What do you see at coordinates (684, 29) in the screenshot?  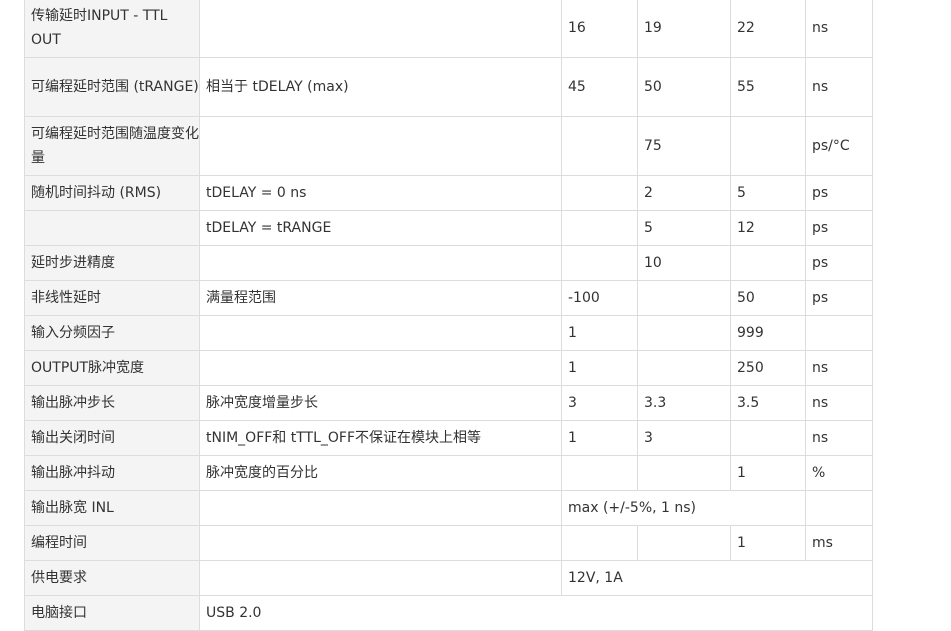 I see `table-cell: 19` at bounding box center [684, 29].